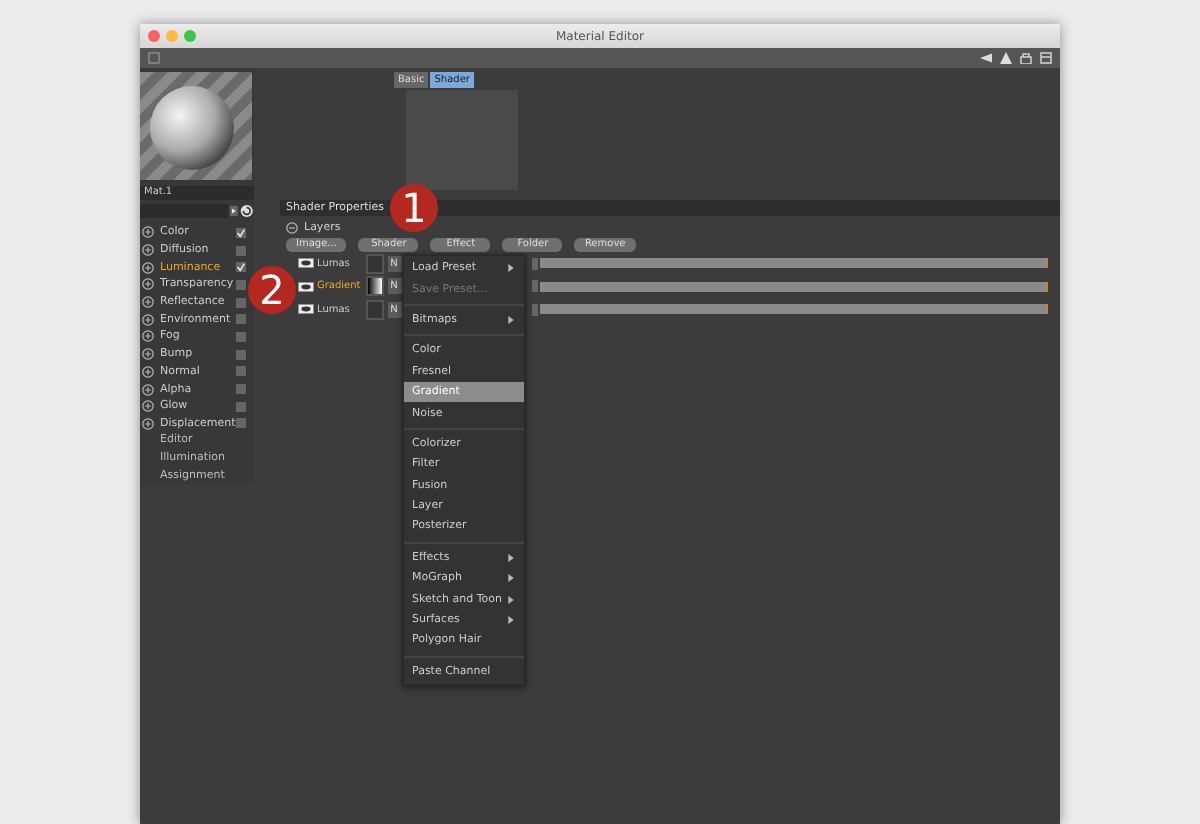 This screenshot has height=824, width=1200. What do you see at coordinates (1026, 58) in the screenshot?
I see `lock-icon` at bounding box center [1026, 58].